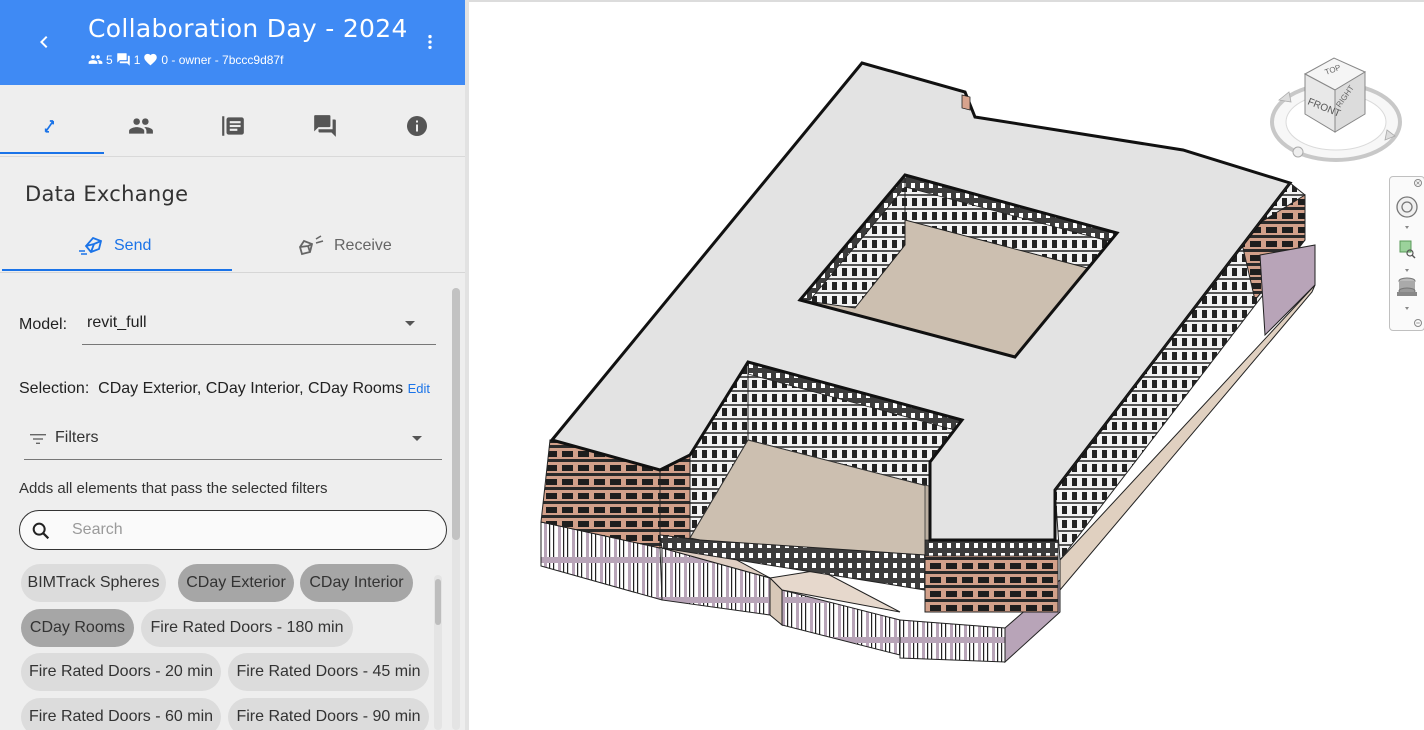 The image size is (1424, 730). I want to click on stream-meta: 5 1 0 - owner - 7bccc9d87f, so click(185, 59).